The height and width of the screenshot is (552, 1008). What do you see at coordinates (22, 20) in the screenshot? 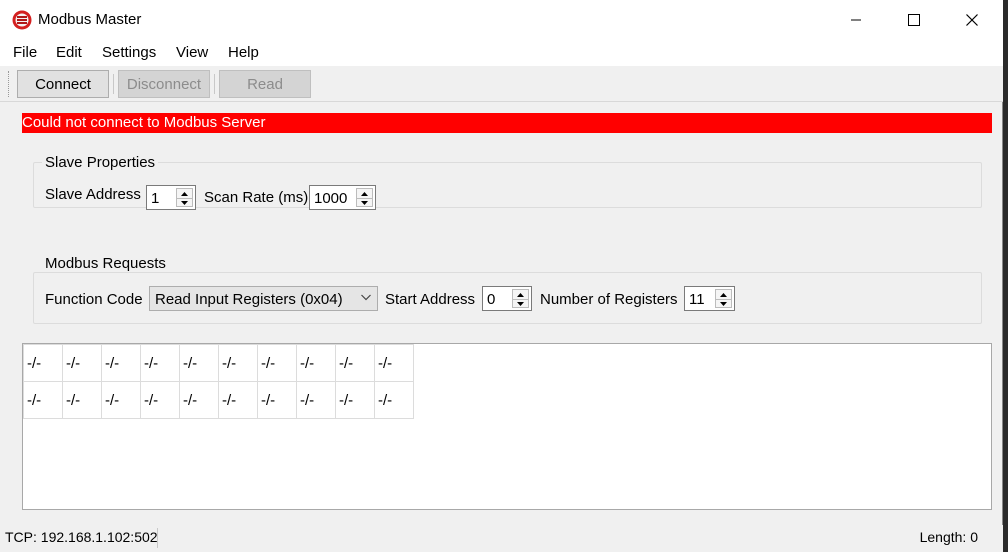
I see `app-icon` at bounding box center [22, 20].